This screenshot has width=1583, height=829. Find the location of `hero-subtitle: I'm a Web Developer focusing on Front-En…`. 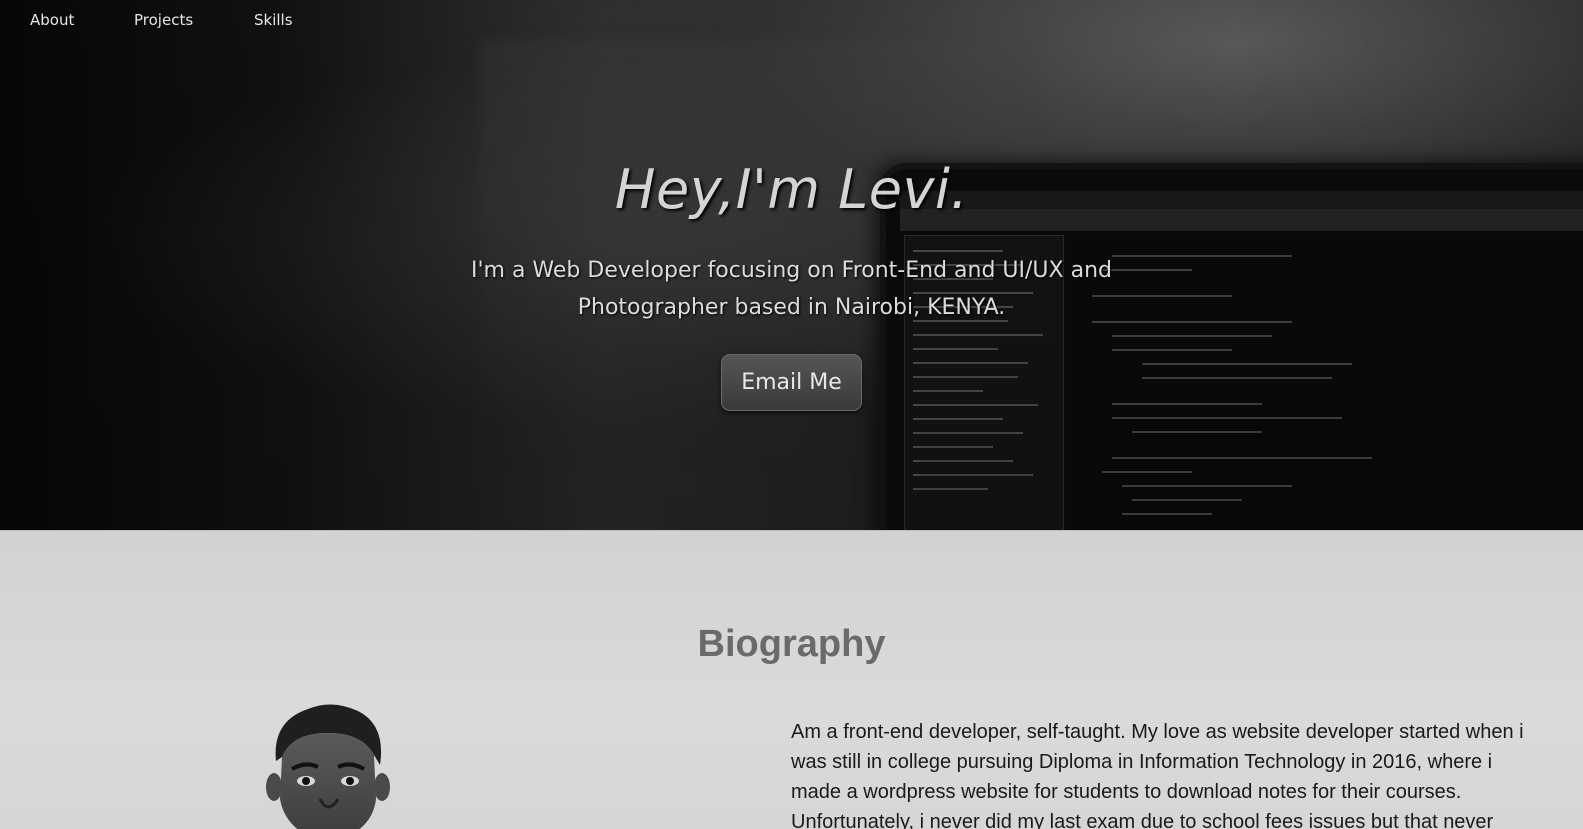

hero-subtitle: I'm a Web Developer focusing on Front-En… is located at coordinates (791, 289).